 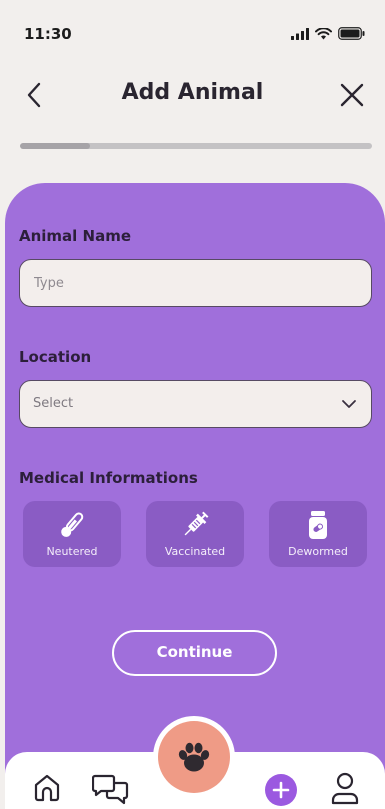 I want to click on continue-button: Continue, so click(x=194, y=653).